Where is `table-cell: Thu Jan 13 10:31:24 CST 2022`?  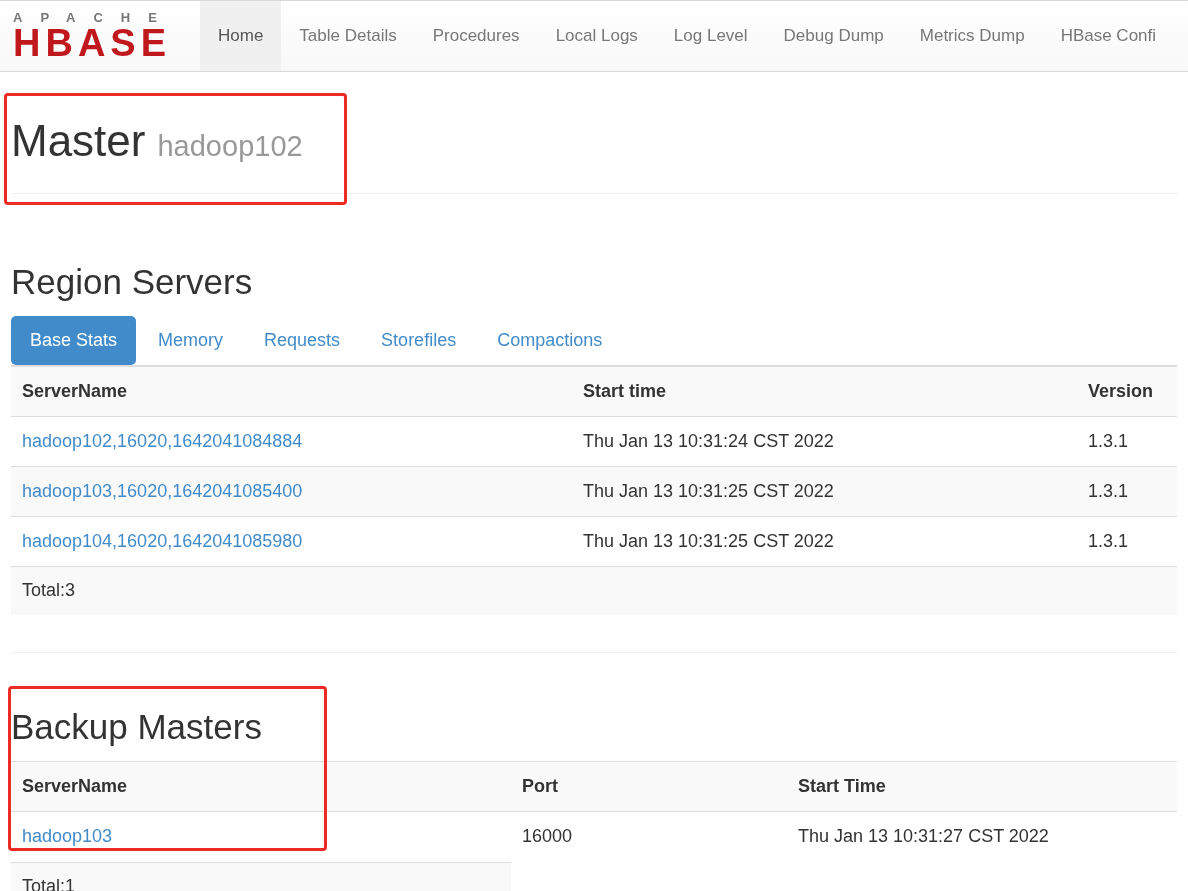 table-cell: Thu Jan 13 10:31:24 CST 2022 is located at coordinates (708, 440).